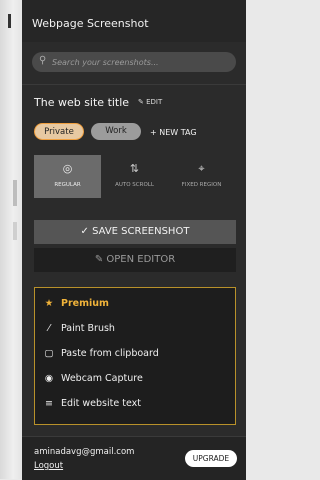 This screenshot has height=480, width=320. I want to click on mode-fixed-region: ⌖ FIXED REGION, so click(201, 176).